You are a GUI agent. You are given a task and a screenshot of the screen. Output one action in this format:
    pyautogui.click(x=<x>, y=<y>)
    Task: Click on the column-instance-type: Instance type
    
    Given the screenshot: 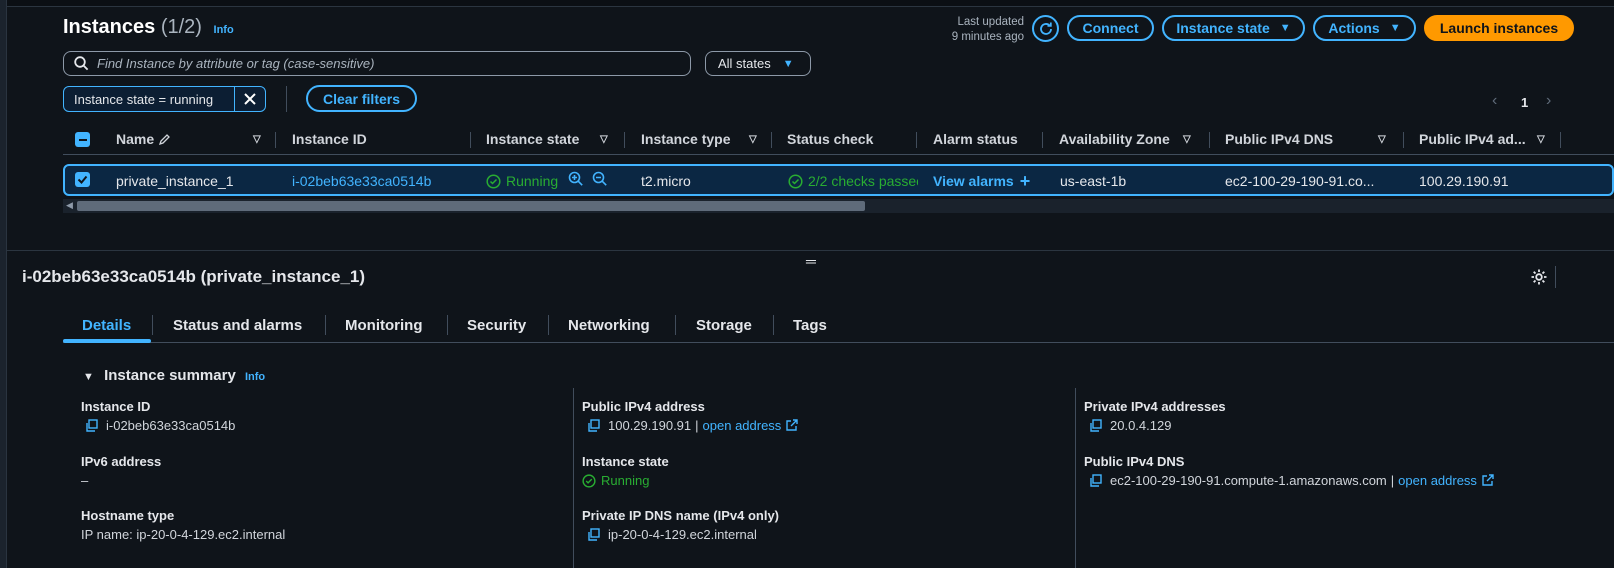 What is the action you would take?
    pyautogui.click(x=685, y=139)
    